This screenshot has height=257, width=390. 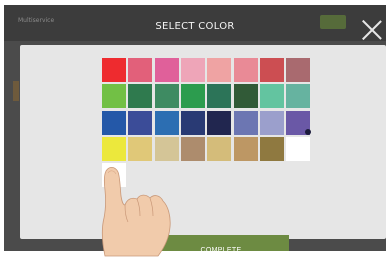 I want to click on dialog-title: SELECT COLOR, so click(x=195, y=26).